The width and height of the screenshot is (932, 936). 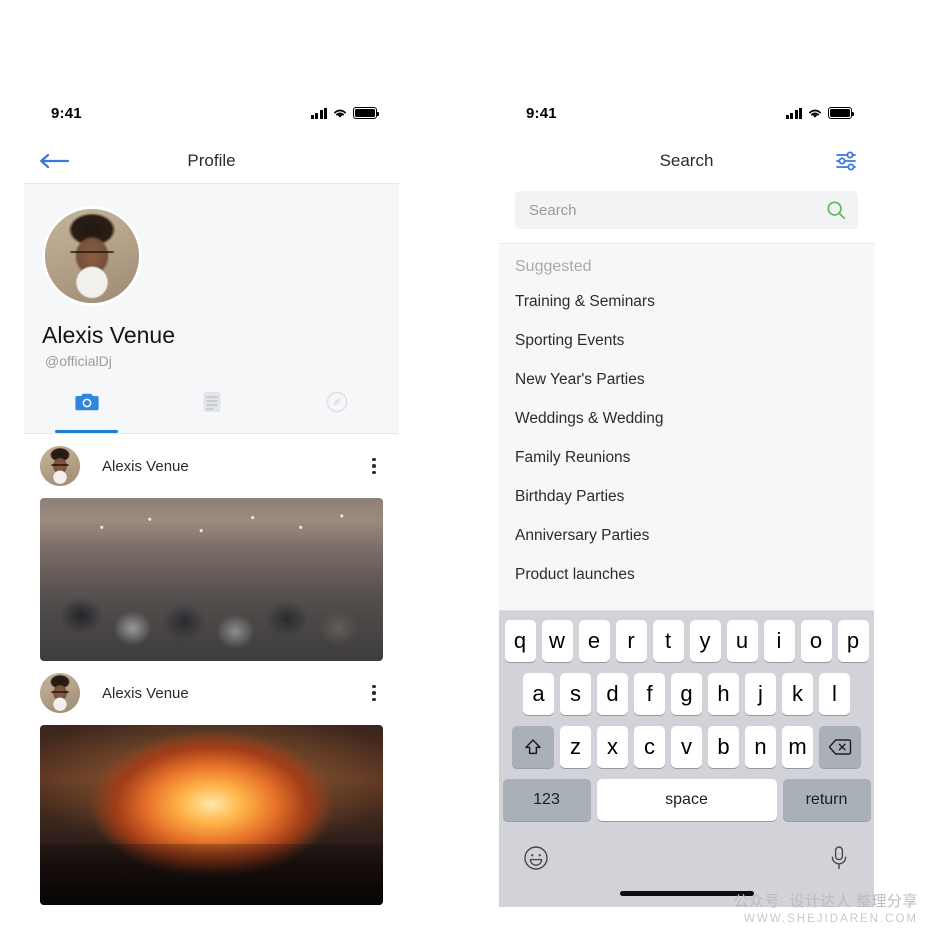 What do you see at coordinates (575, 747) in the screenshot?
I see `key-z: z` at bounding box center [575, 747].